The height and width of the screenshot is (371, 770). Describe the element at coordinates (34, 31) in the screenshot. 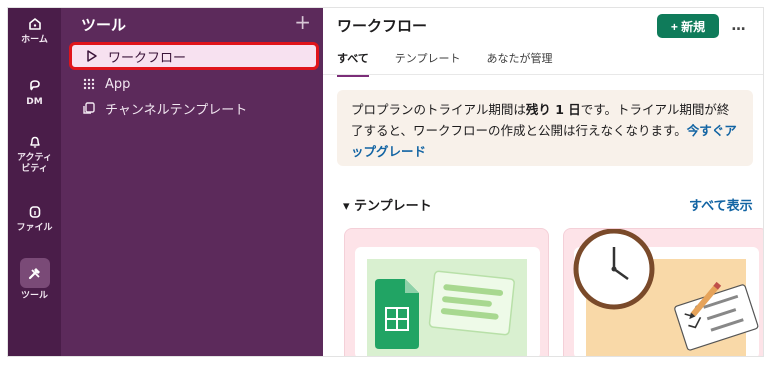

I see `rail-home: ホーム` at that location.